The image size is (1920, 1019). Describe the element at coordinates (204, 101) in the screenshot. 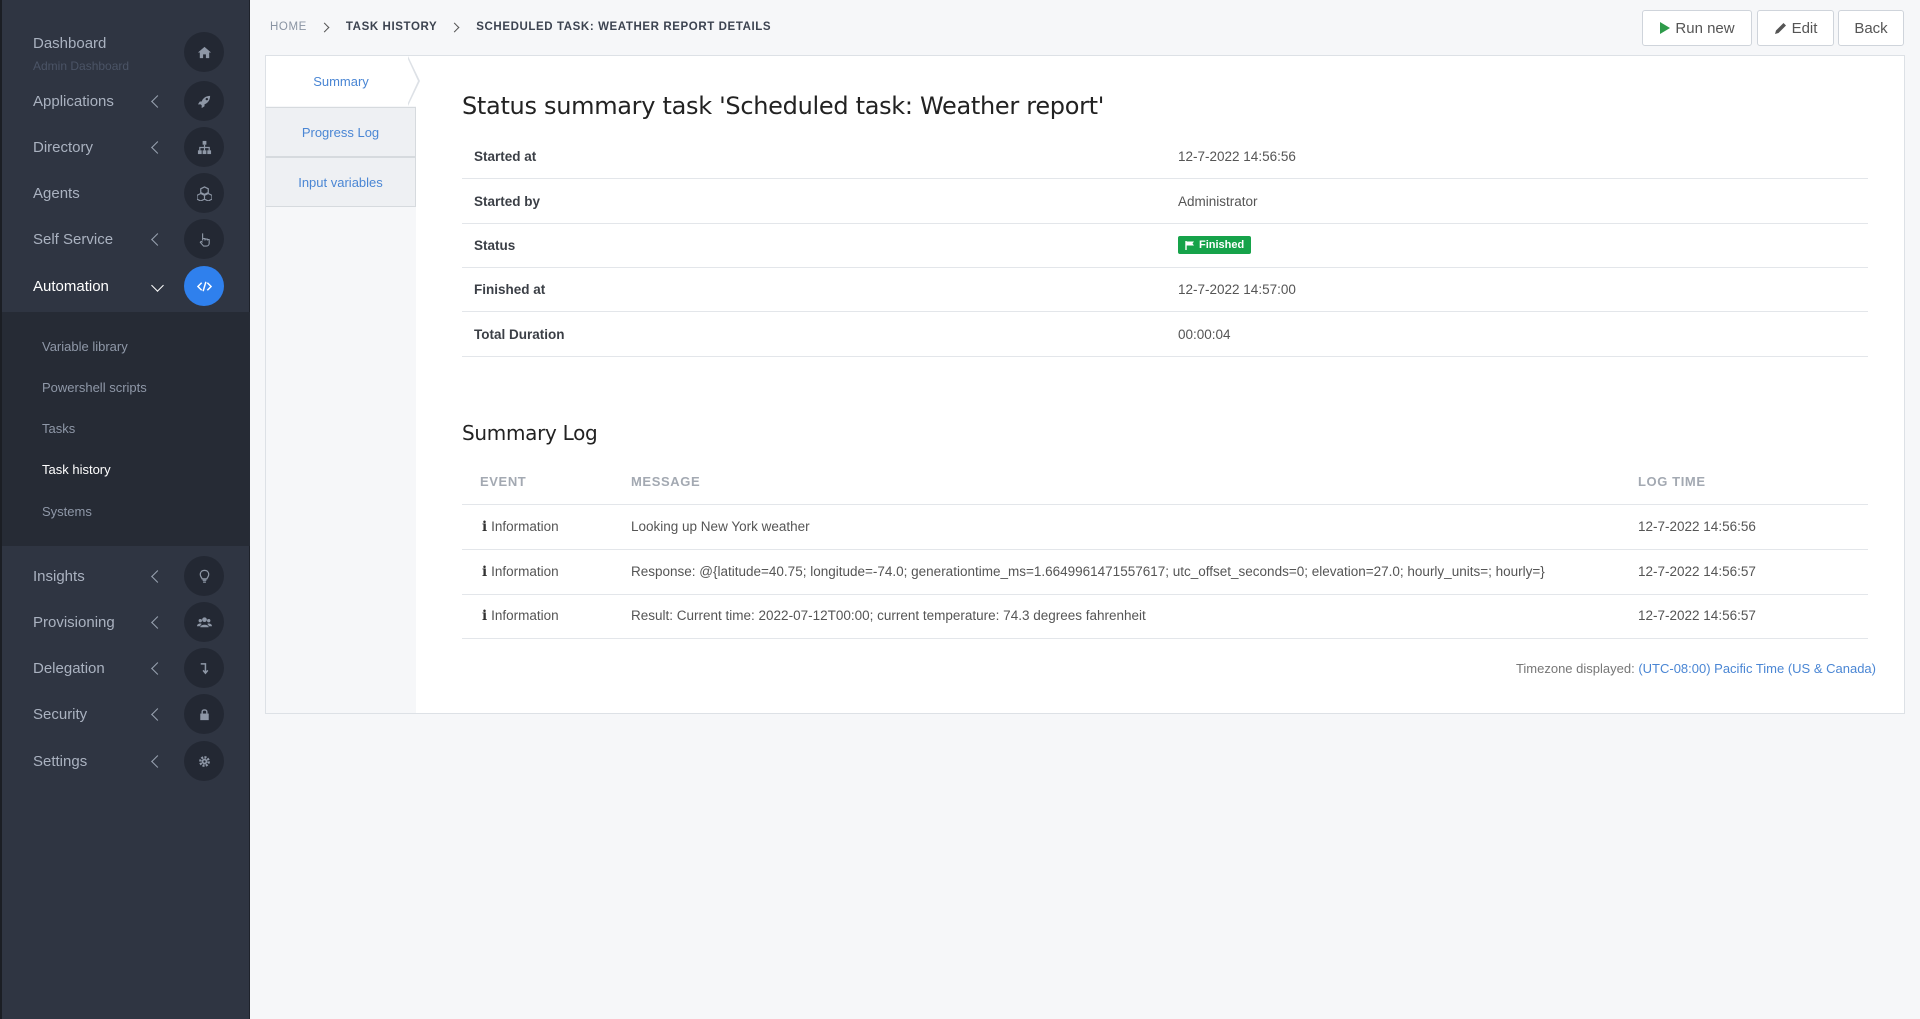

I see `rocket-icon` at that location.